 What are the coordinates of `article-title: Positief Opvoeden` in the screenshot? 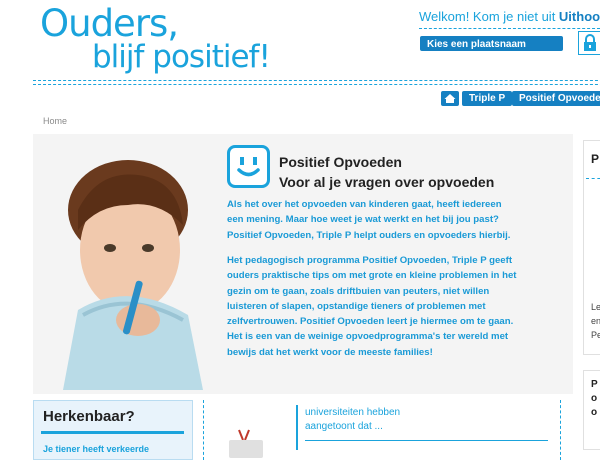 It's located at (340, 162).